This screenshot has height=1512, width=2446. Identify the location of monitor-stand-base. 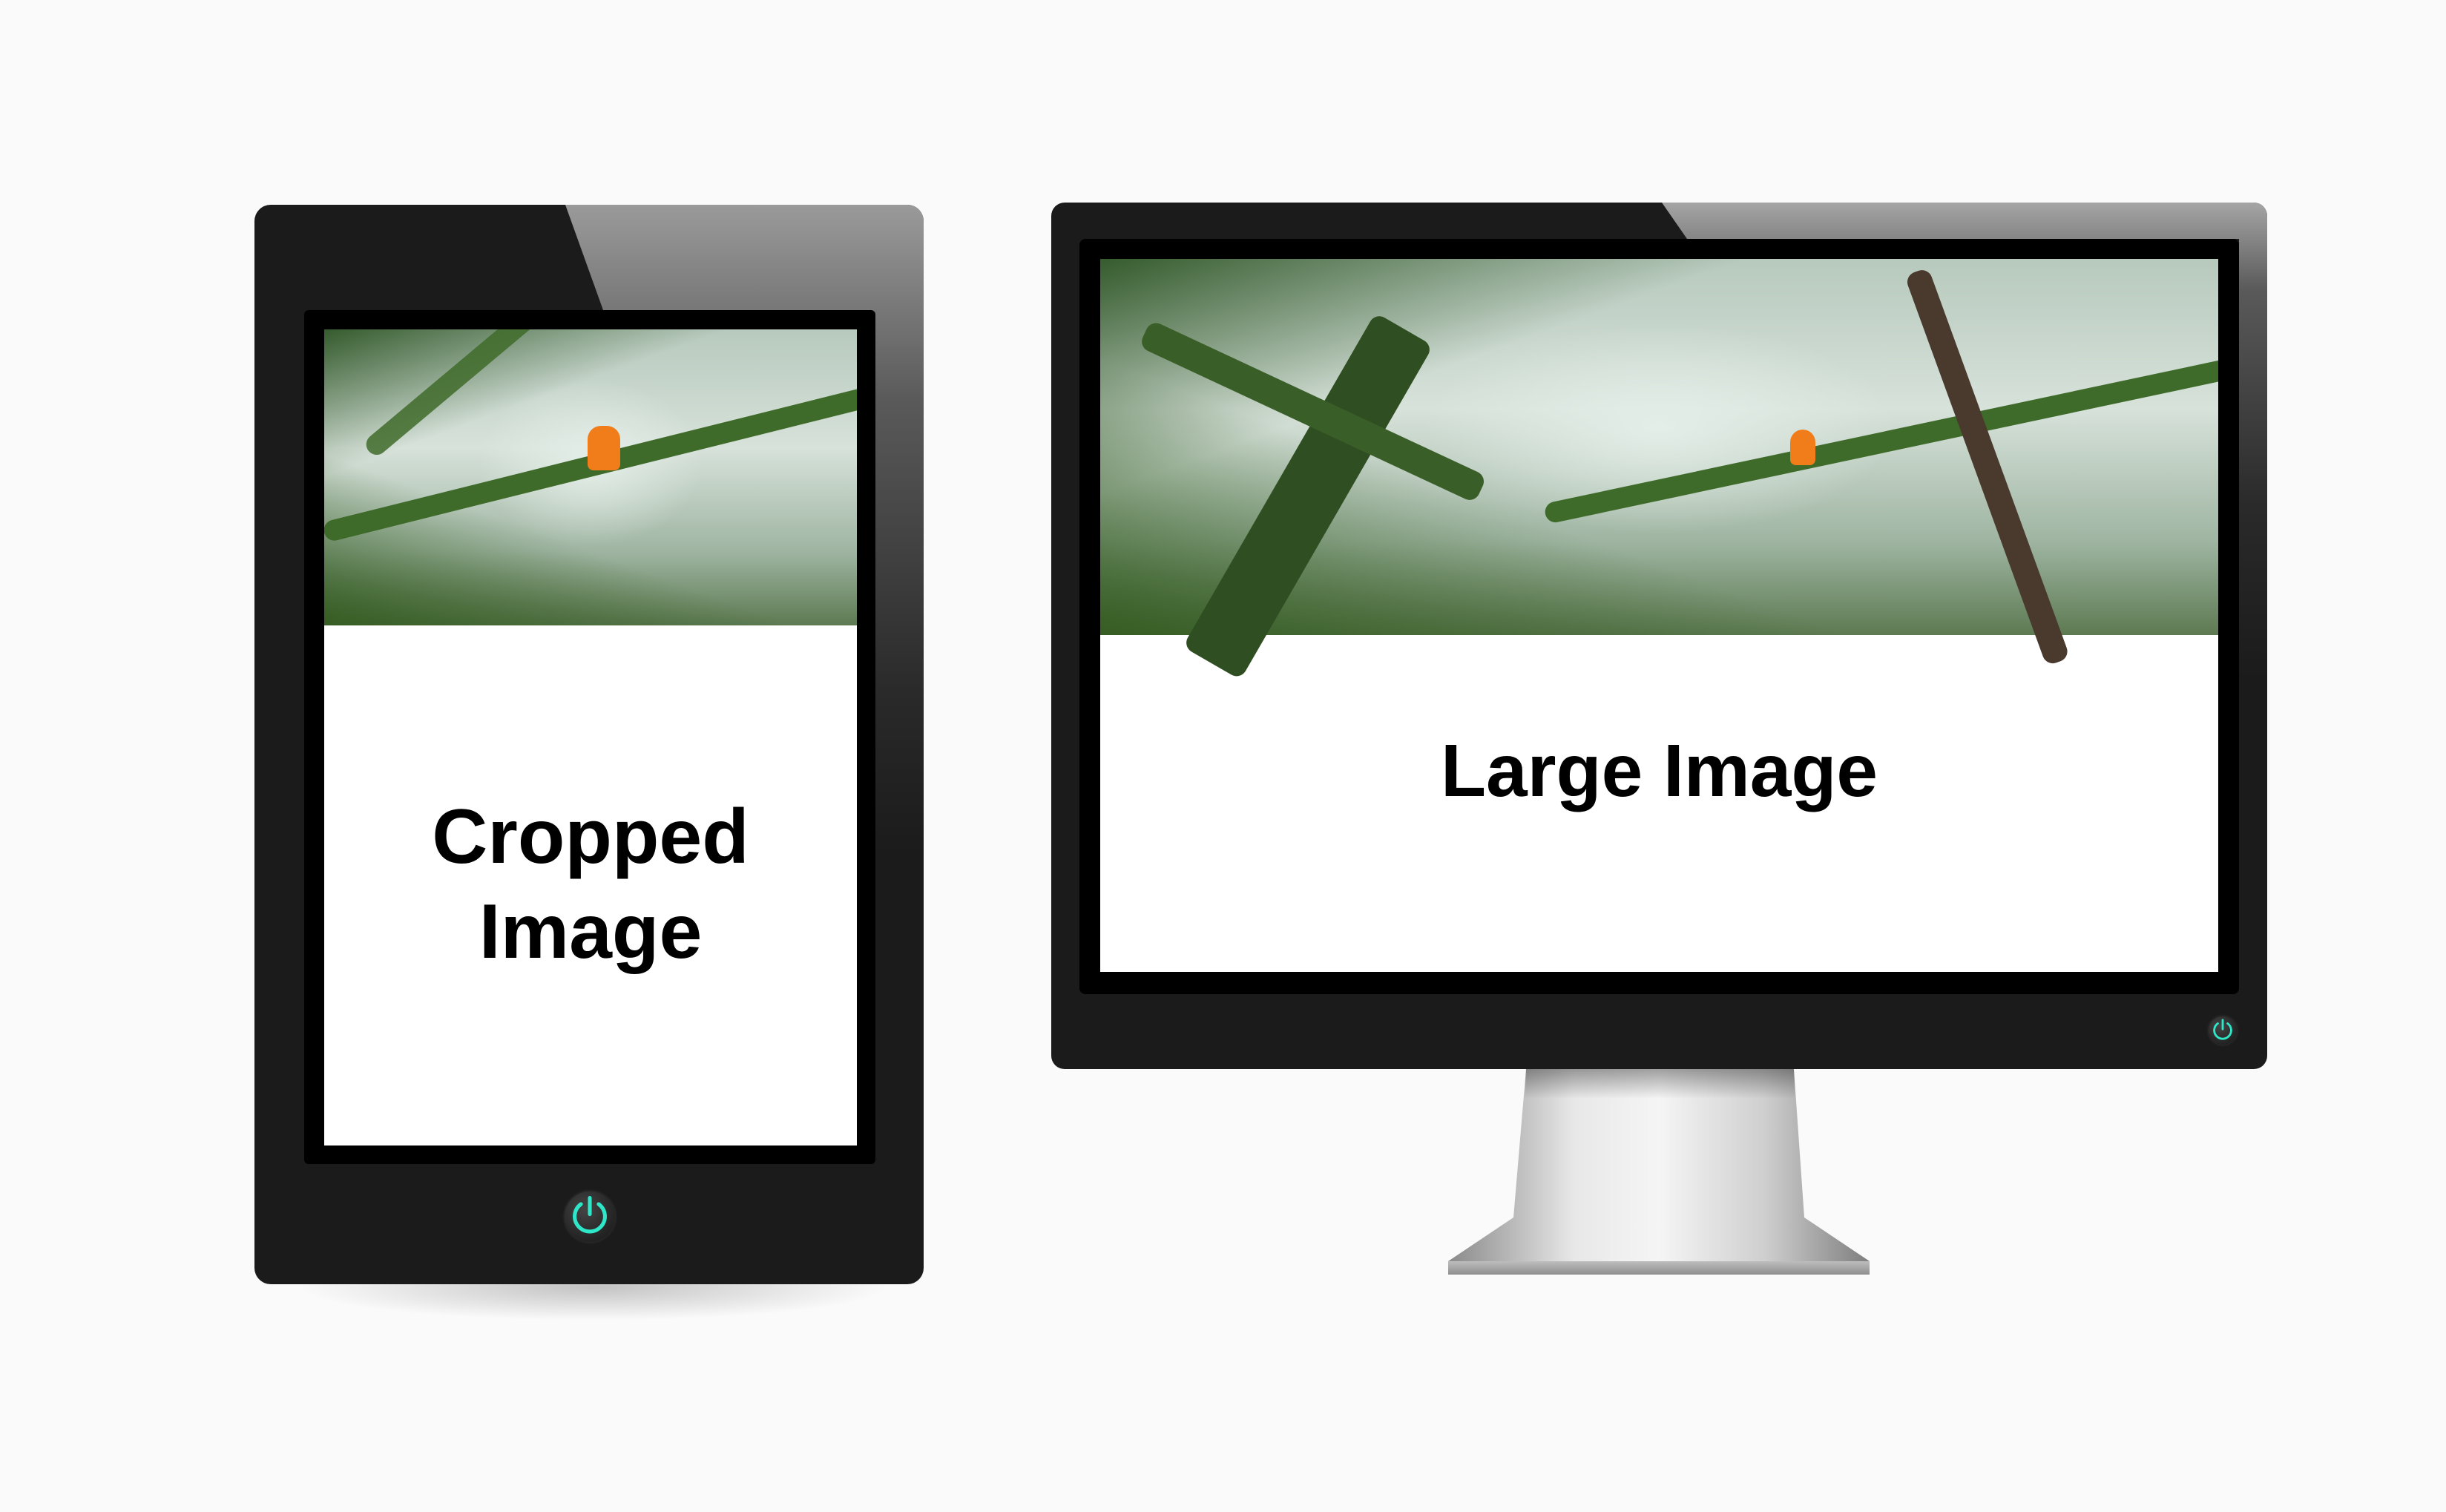
(1659, 1268).